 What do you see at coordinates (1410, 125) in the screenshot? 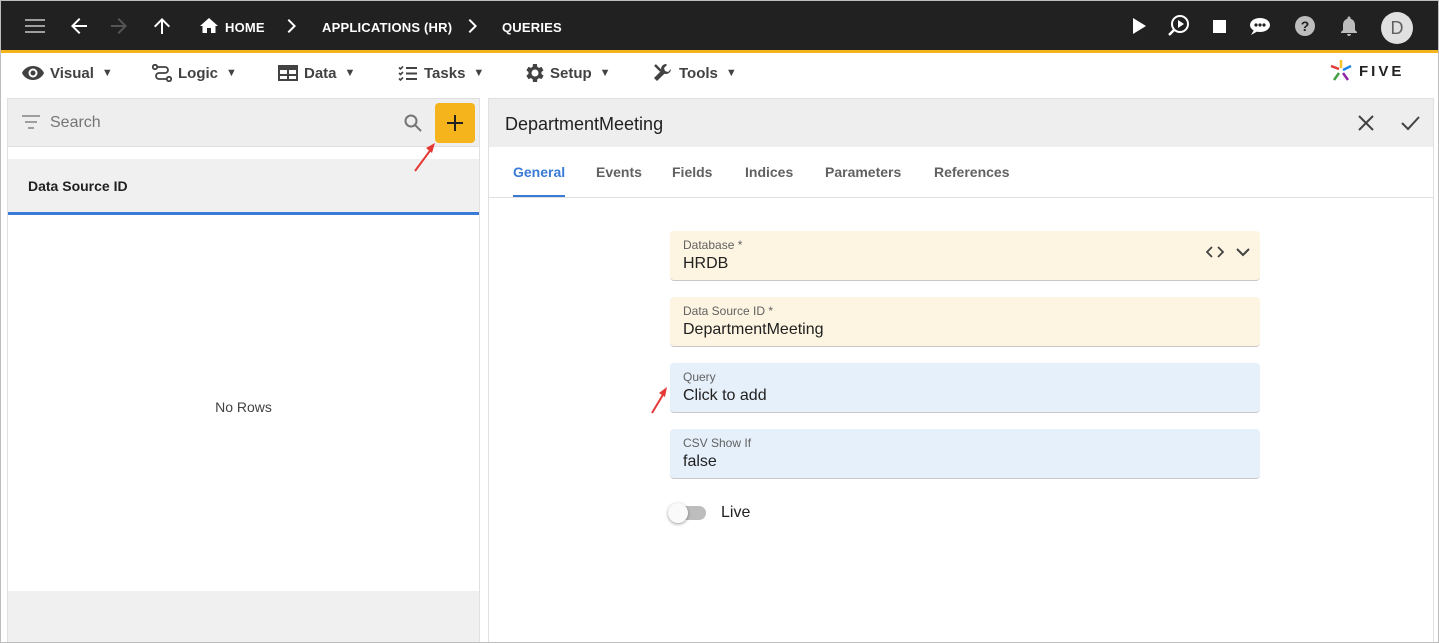
I see `save-check-icon` at bounding box center [1410, 125].